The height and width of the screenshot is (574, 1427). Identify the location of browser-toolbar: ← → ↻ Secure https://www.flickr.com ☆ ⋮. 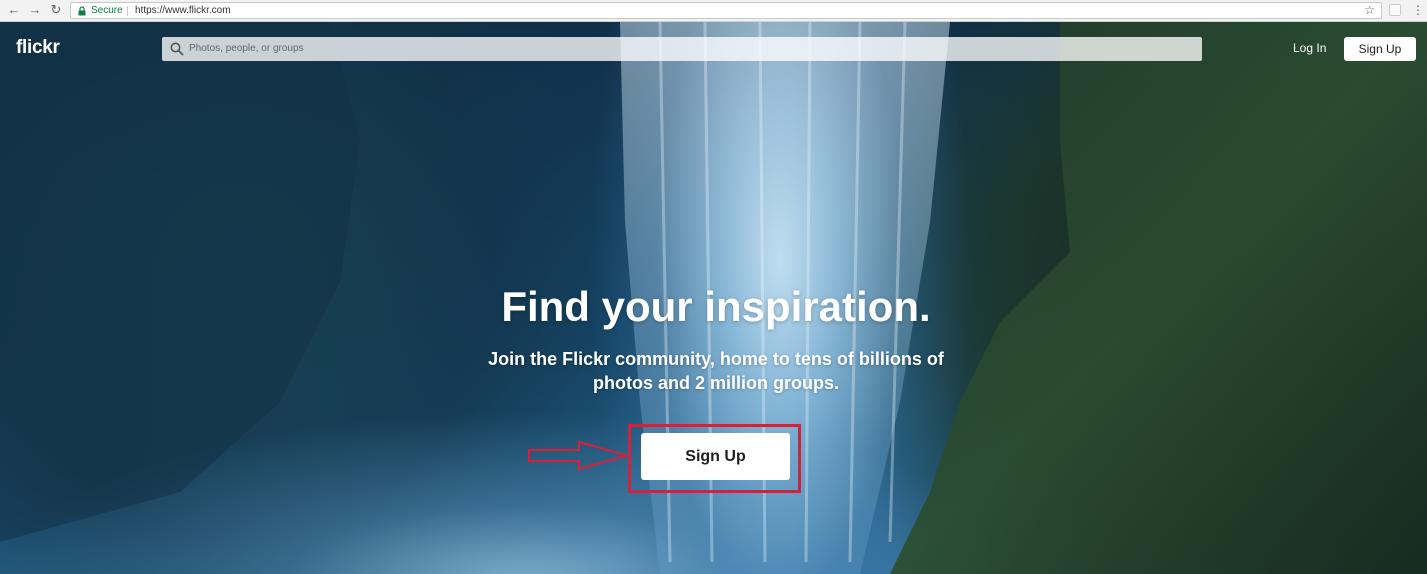
(713, 11).